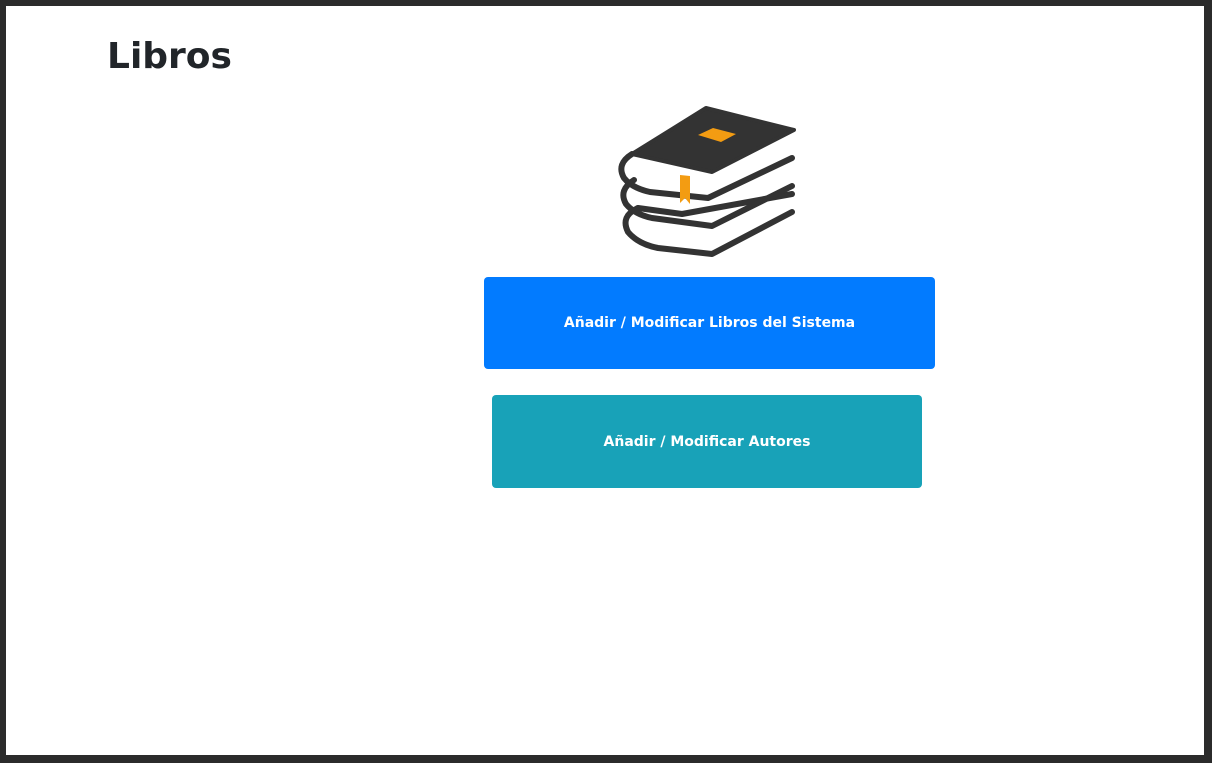 The height and width of the screenshot is (763, 1212). What do you see at coordinates (169, 56) in the screenshot?
I see `page-title: Libros` at bounding box center [169, 56].